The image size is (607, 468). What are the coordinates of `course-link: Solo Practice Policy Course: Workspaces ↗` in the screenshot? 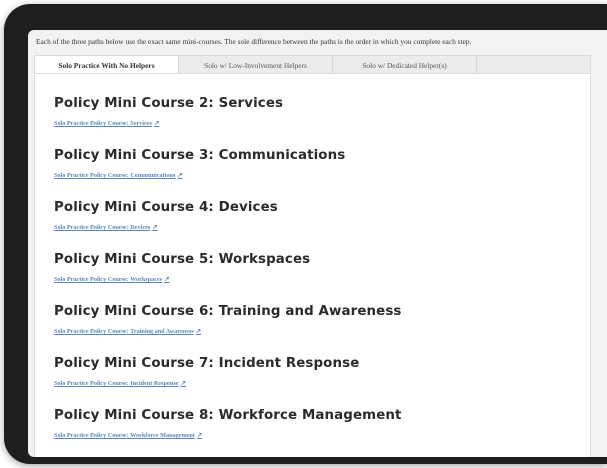 It's located at (112, 279).